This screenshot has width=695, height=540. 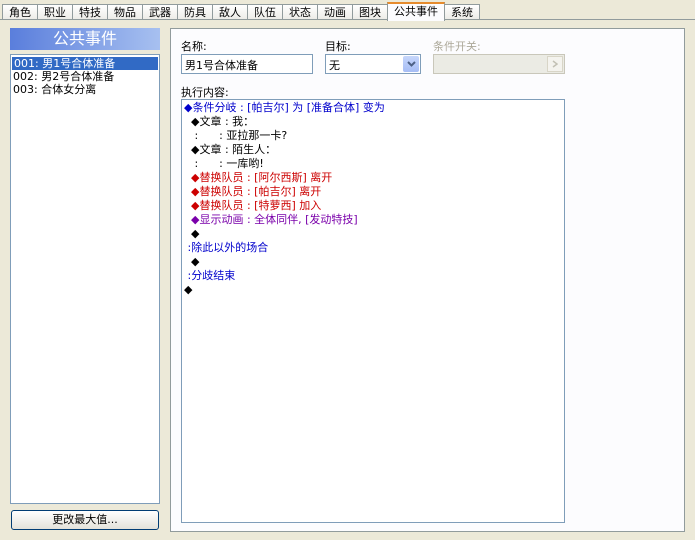 I want to click on event-id: 001, so click(x=24, y=63).